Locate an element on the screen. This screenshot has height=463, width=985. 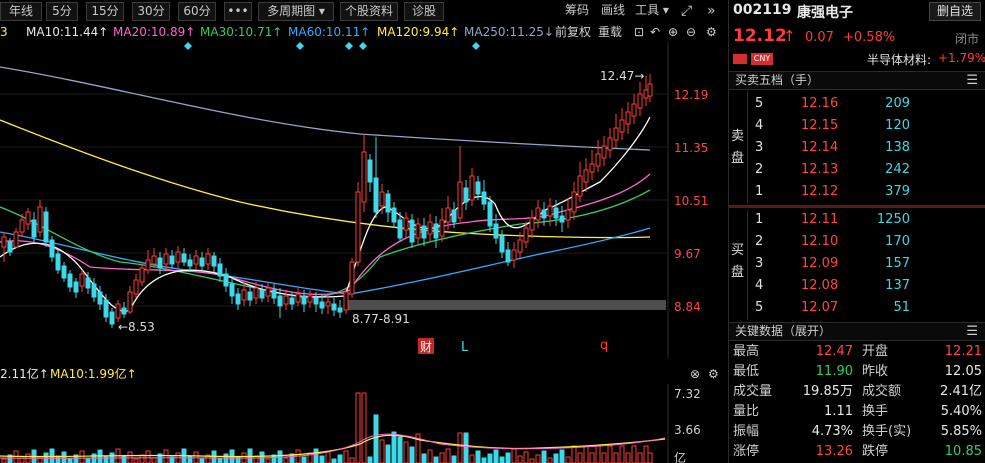
period-year-button: 年线 is located at coordinates (21, 11).